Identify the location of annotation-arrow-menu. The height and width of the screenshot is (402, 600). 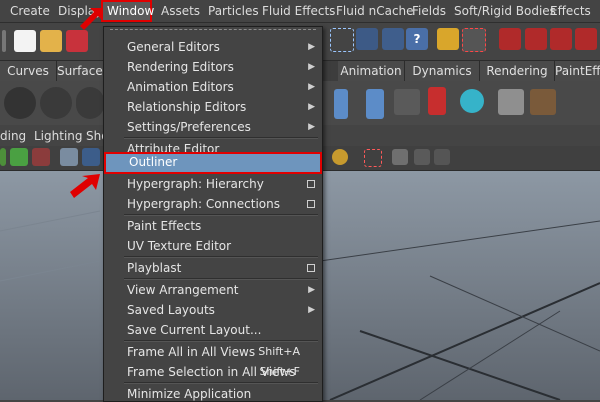
(91, 19).